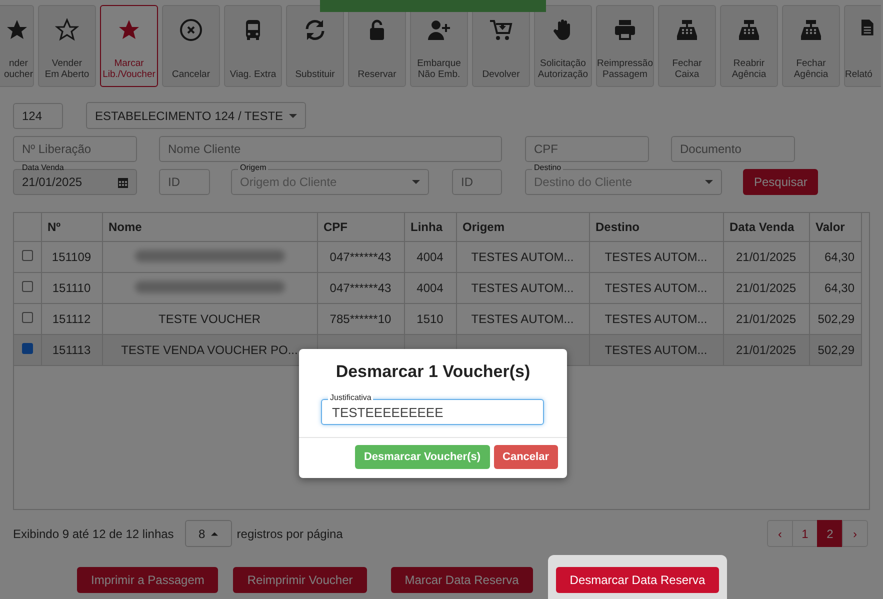 The height and width of the screenshot is (599, 883). Describe the element at coordinates (638, 580) in the screenshot. I see `action-button: Desmarcar Data Reserva` at that location.